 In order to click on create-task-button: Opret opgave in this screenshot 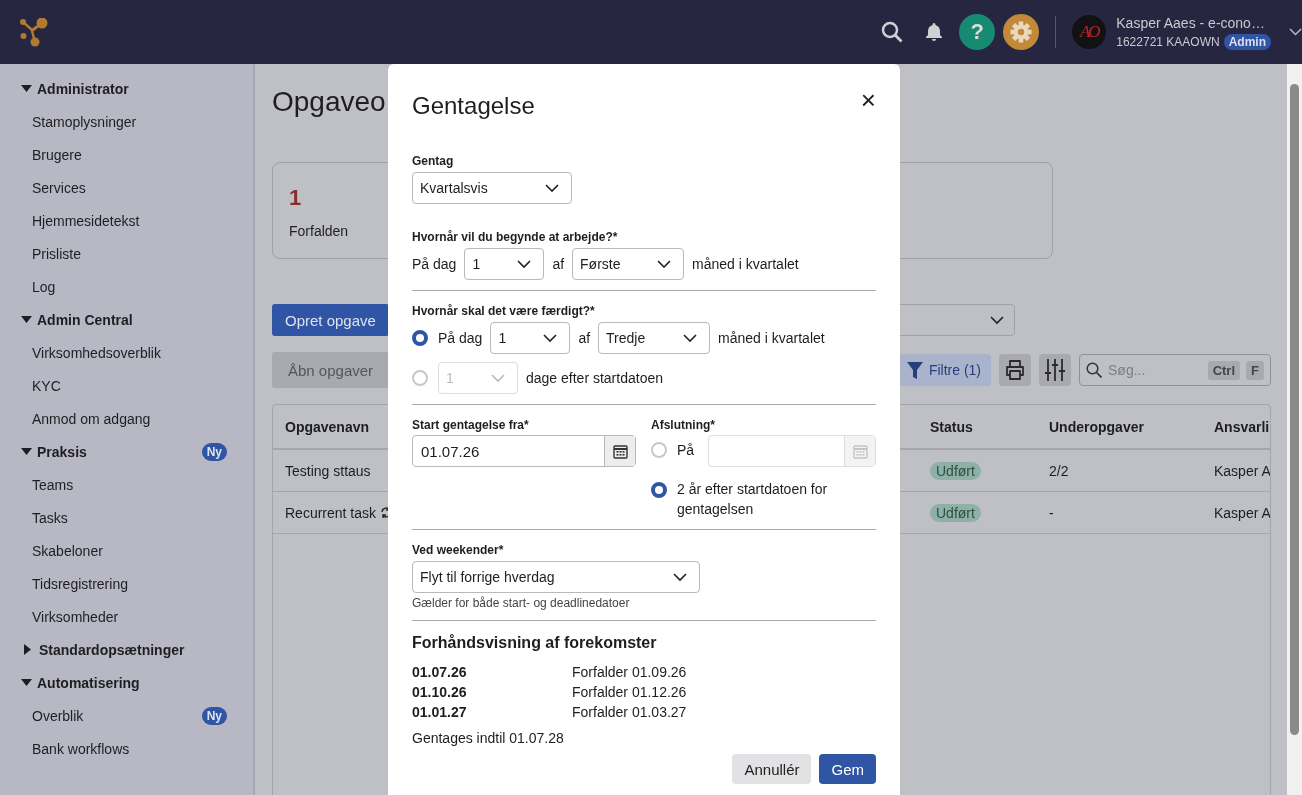, I will do `click(330, 320)`.